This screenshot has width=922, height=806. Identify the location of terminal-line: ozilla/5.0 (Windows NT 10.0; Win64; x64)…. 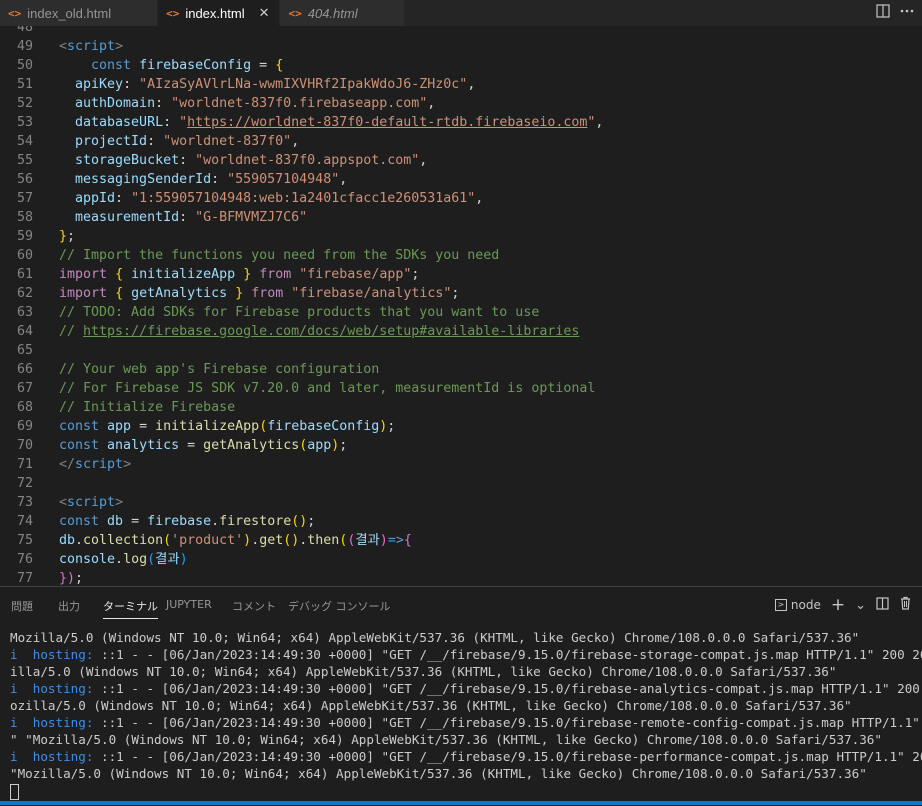
(431, 705).